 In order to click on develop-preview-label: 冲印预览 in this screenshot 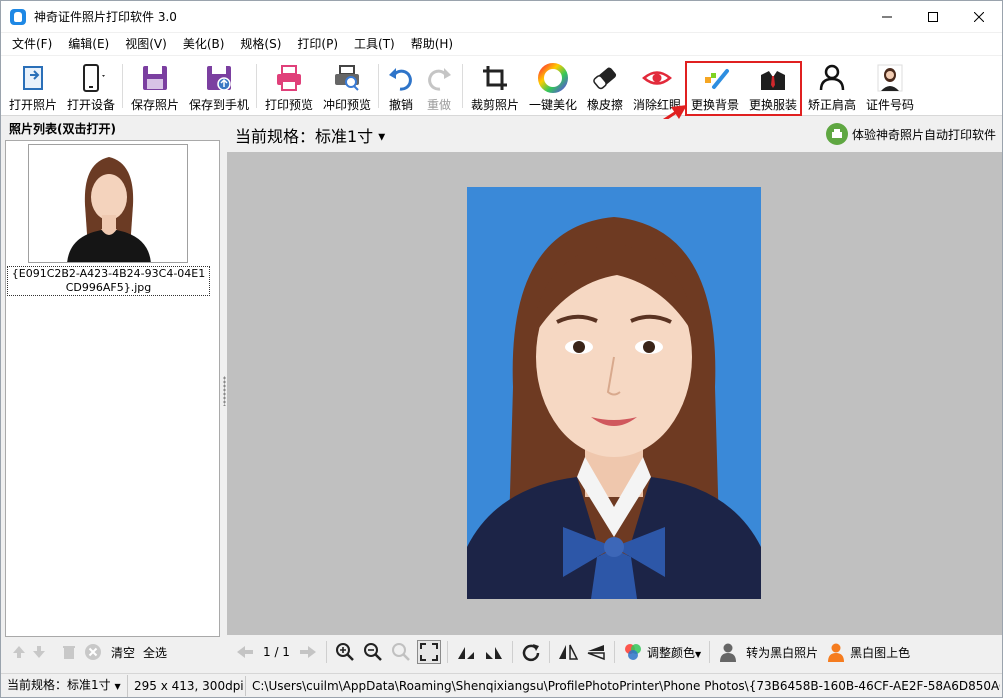, I will do `click(346, 105)`.